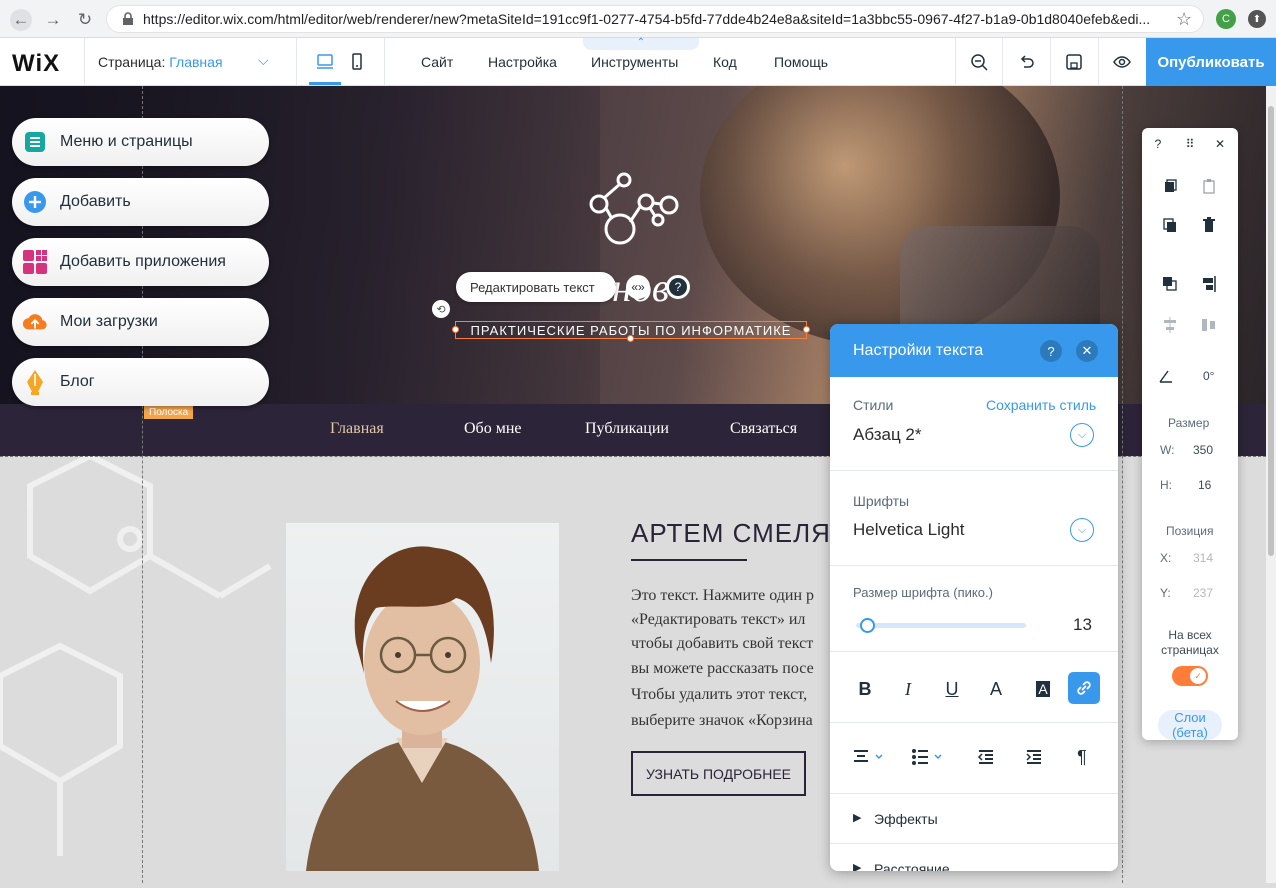 The image size is (1276, 888). What do you see at coordinates (53, 20) in the screenshot?
I see `forward-button: →` at bounding box center [53, 20].